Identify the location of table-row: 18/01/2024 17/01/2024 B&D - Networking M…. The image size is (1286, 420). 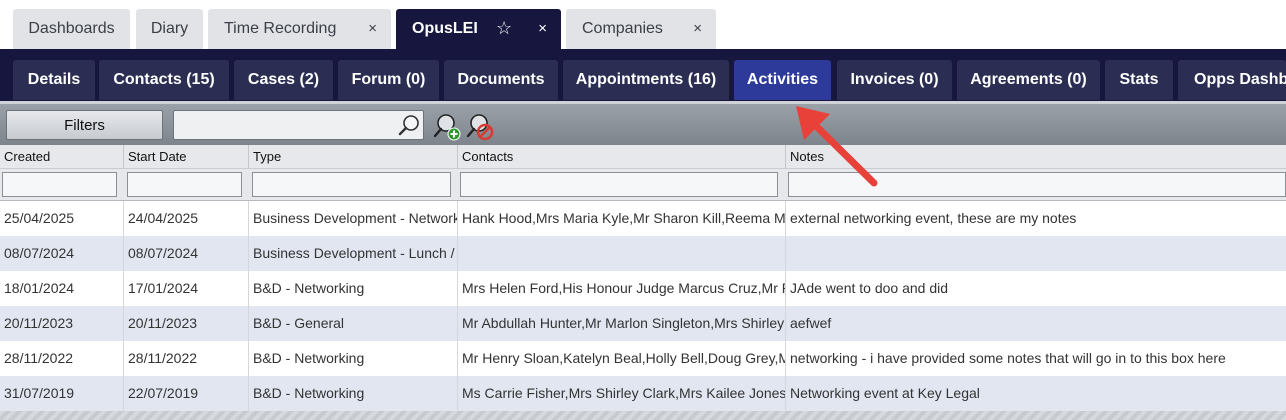
(643, 288).